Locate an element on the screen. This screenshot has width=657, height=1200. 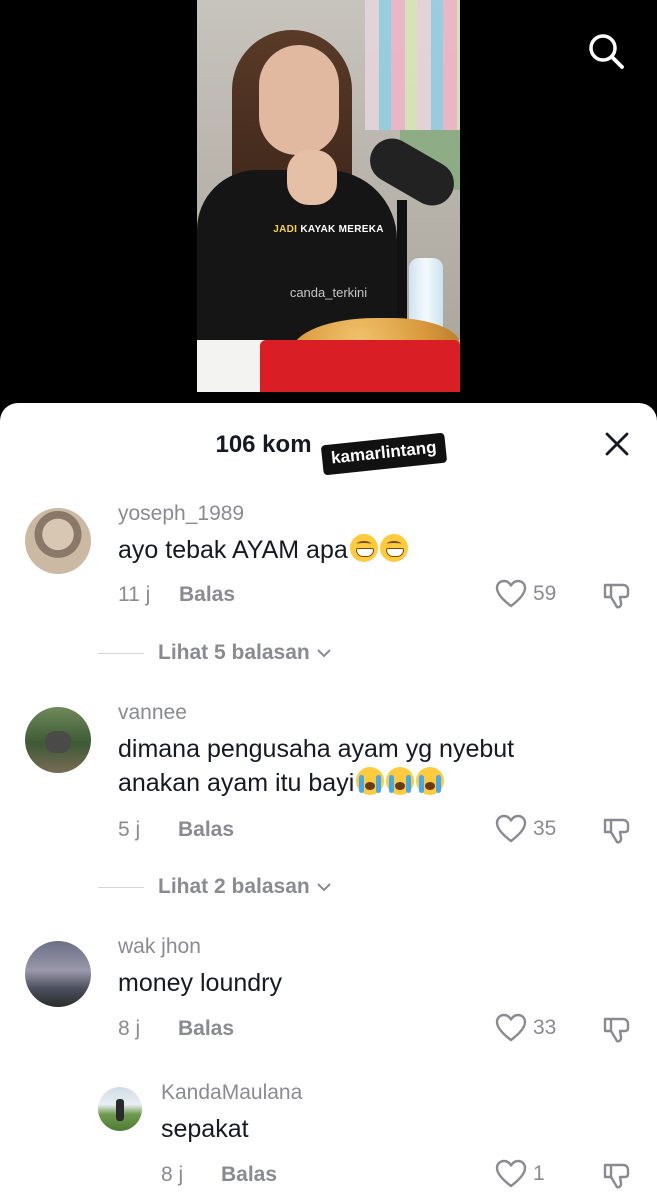
like-count: 33 is located at coordinates (545, 1027).